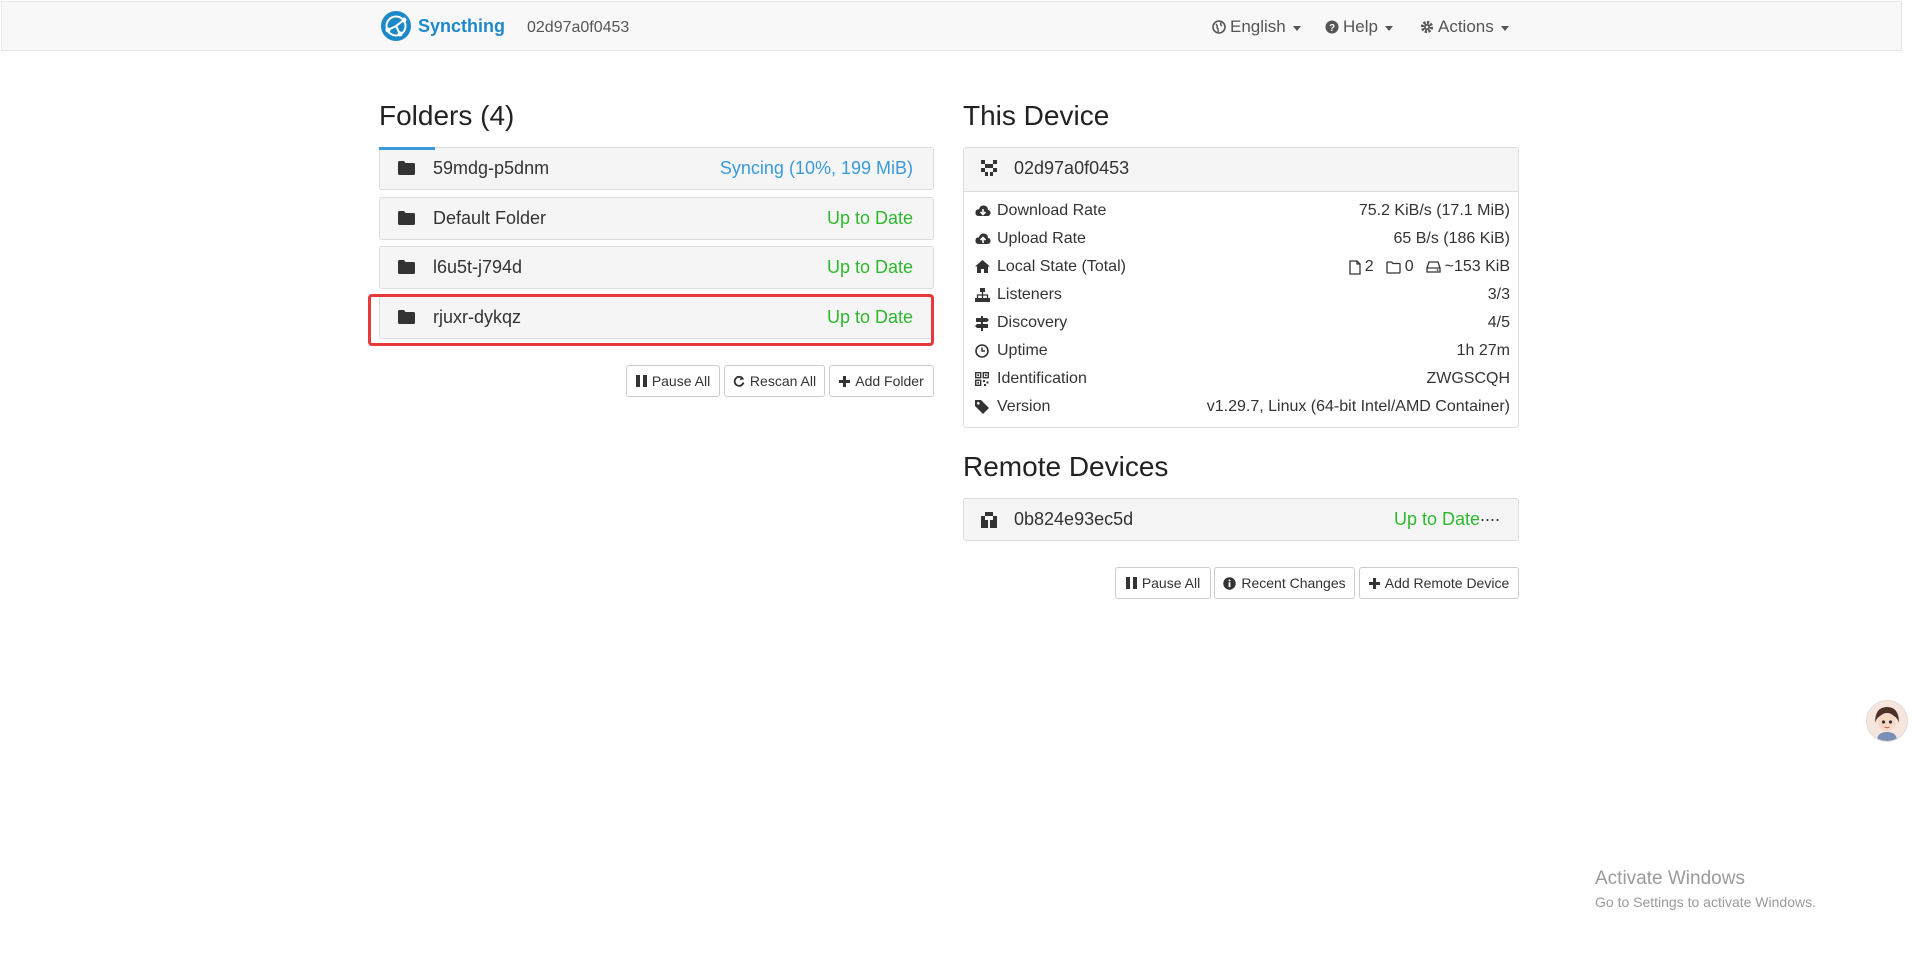 The width and height of the screenshot is (1912, 956). What do you see at coordinates (1332, 27) in the screenshot?
I see `question-circle-icon: ?` at bounding box center [1332, 27].